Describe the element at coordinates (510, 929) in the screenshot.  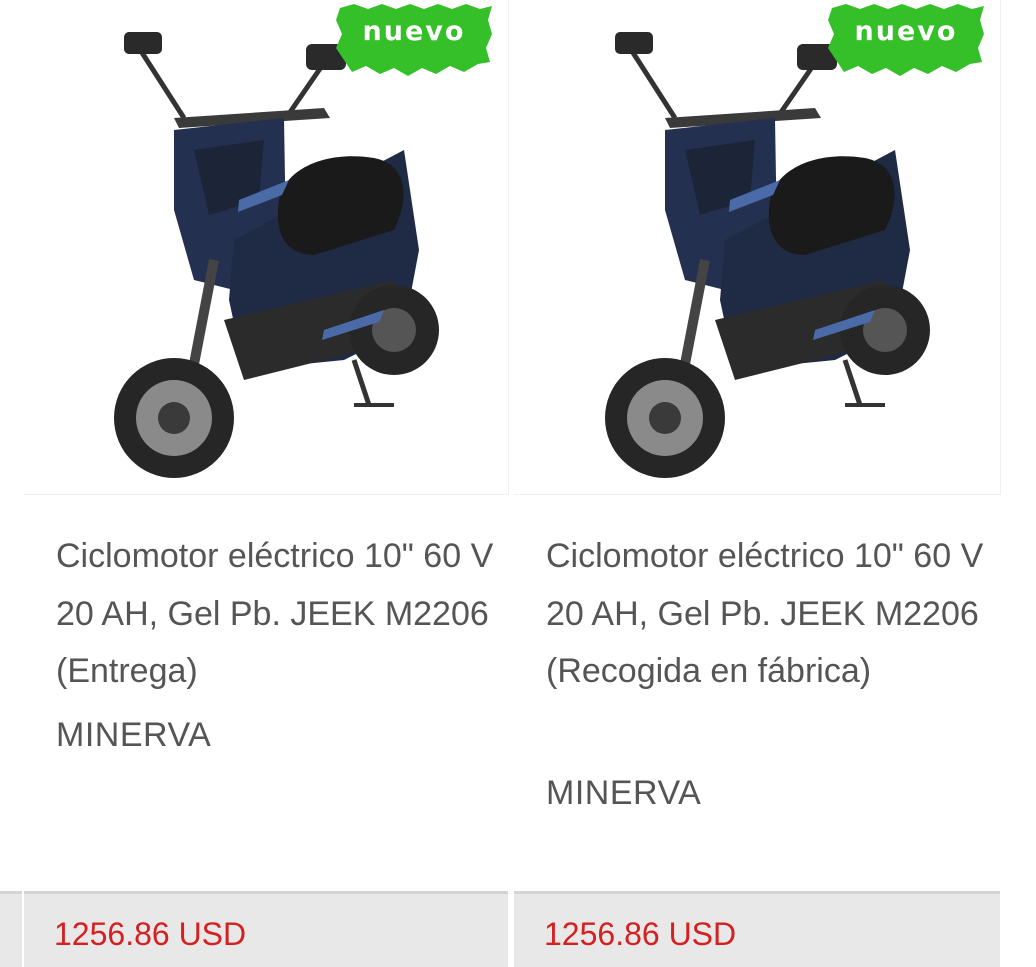
I see `column-divider` at that location.